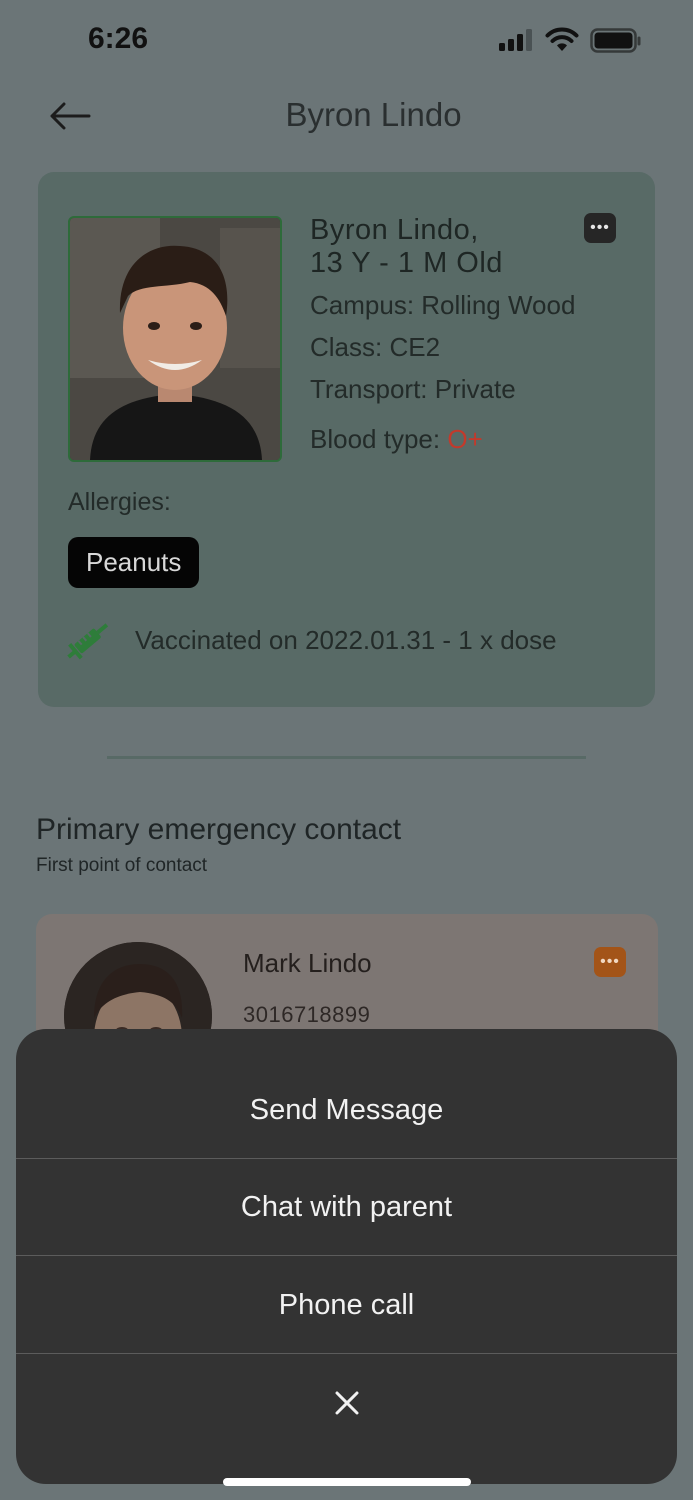  Describe the element at coordinates (134, 562) in the screenshot. I see `allergy-chip: Peanuts` at that location.